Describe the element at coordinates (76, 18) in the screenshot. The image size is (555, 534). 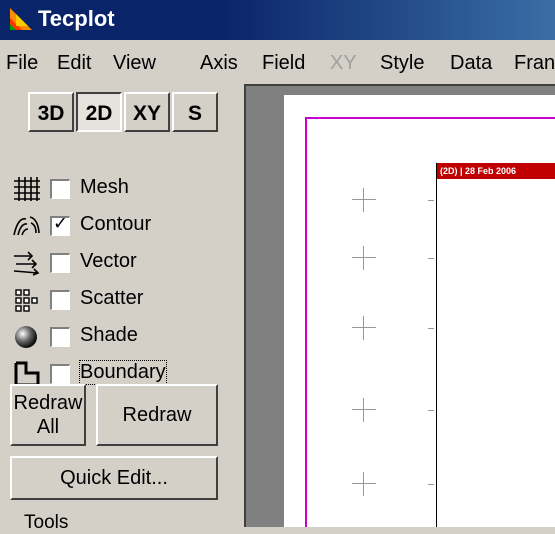
I see `window-title: Tecplot` at that location.